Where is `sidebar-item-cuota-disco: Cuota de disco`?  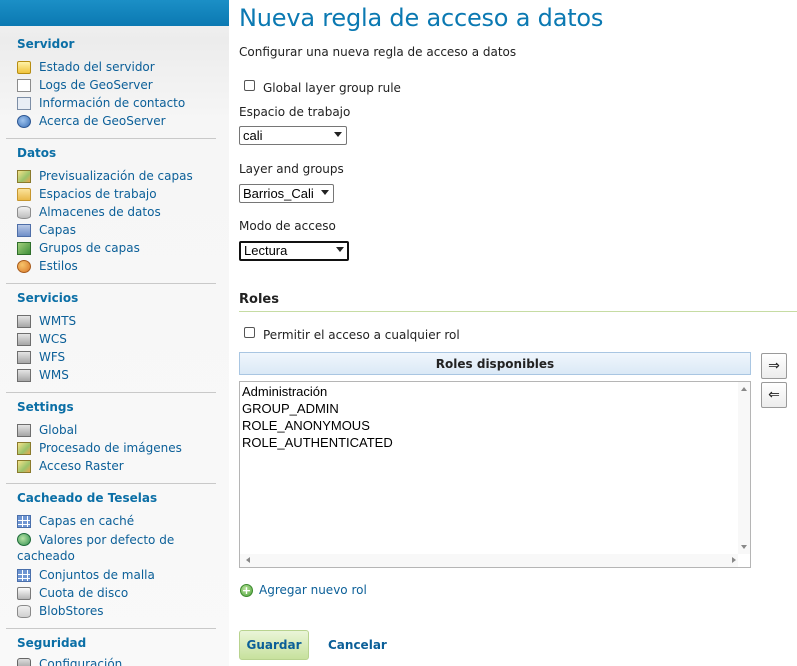 sidebar-item-cuota-disco: Cuota de disco is located at coordinates (117, 594).